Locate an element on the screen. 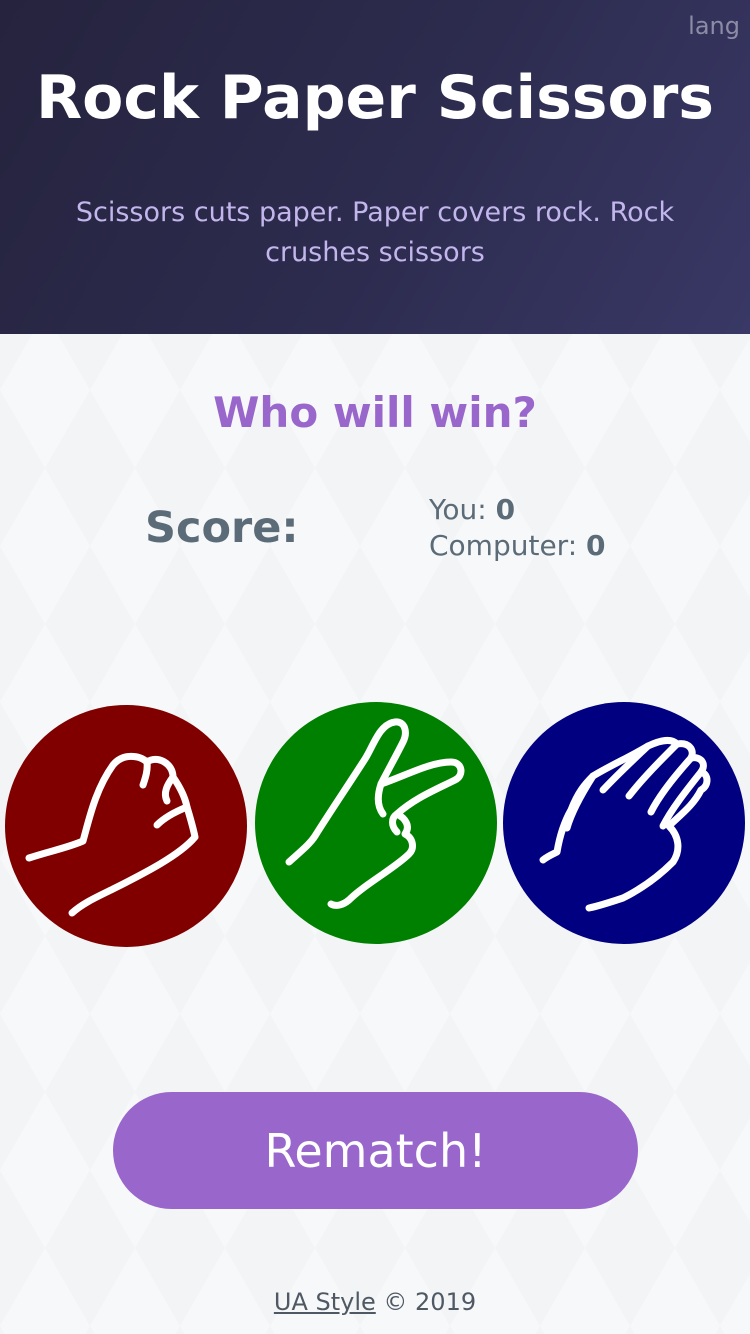  computer-score-label: Computer: is located at coordinates (503, 545).